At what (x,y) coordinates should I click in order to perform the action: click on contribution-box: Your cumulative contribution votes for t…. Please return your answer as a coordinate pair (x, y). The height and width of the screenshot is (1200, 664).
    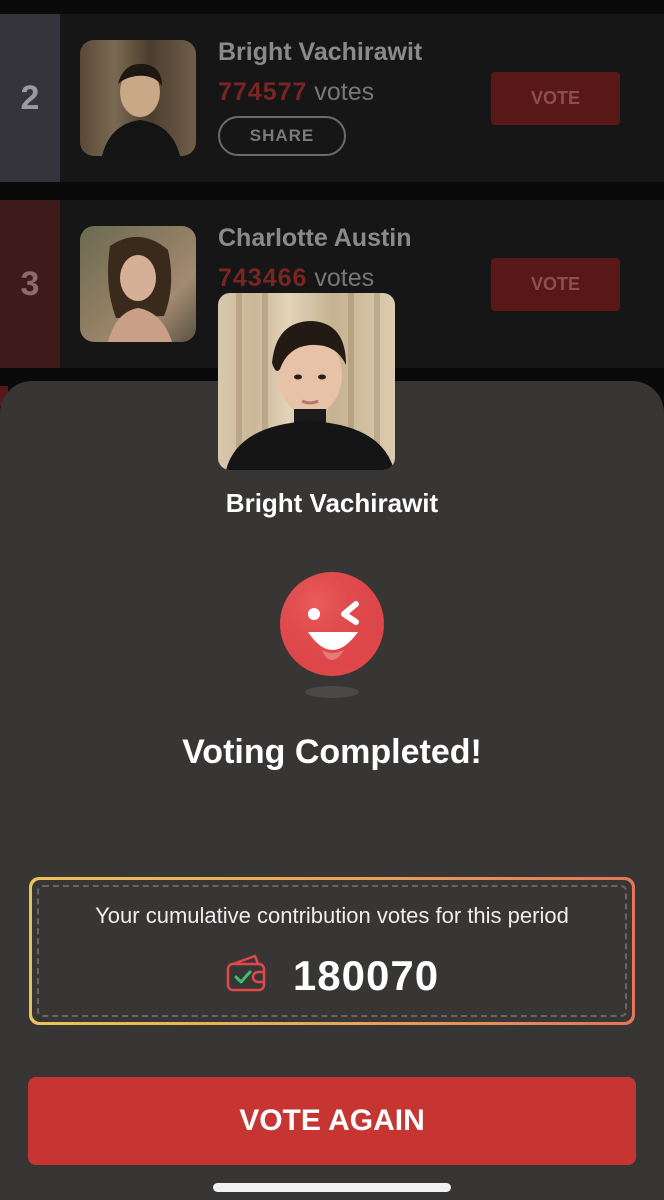
    Looking at the image, I should click on (332, 951).